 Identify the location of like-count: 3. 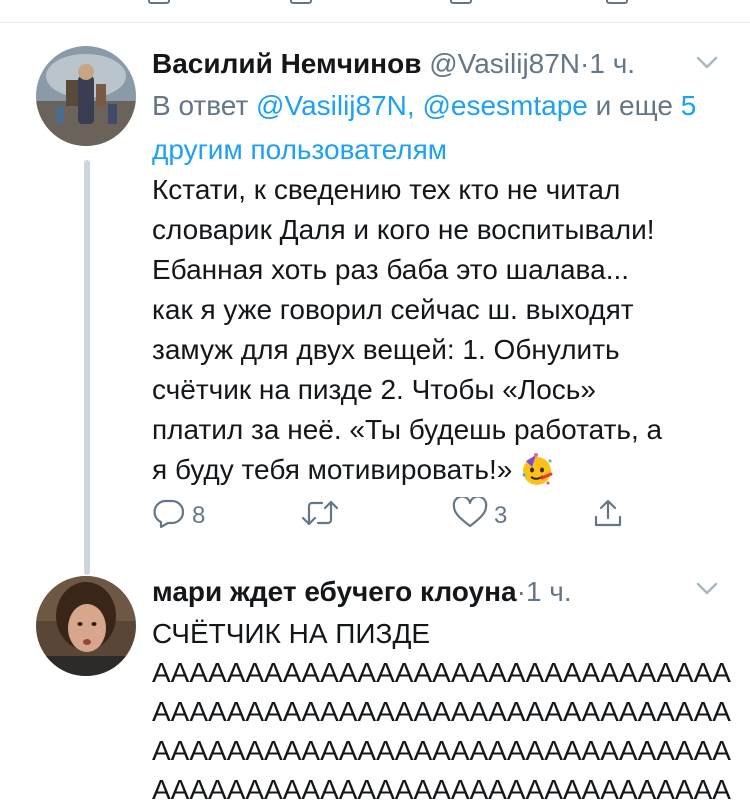
(501, 515).